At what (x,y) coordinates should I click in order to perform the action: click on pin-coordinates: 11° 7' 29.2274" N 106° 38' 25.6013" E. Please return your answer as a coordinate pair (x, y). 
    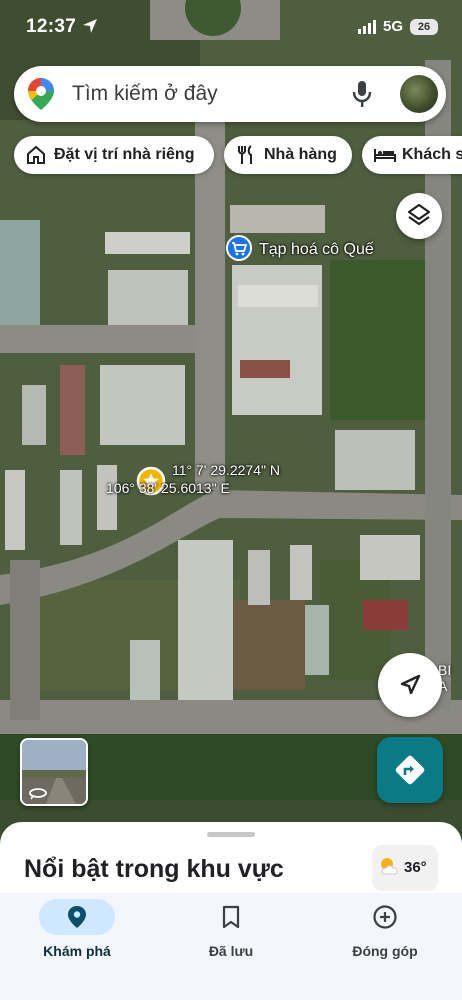
    Looking at the image, I should click on (193, 479).